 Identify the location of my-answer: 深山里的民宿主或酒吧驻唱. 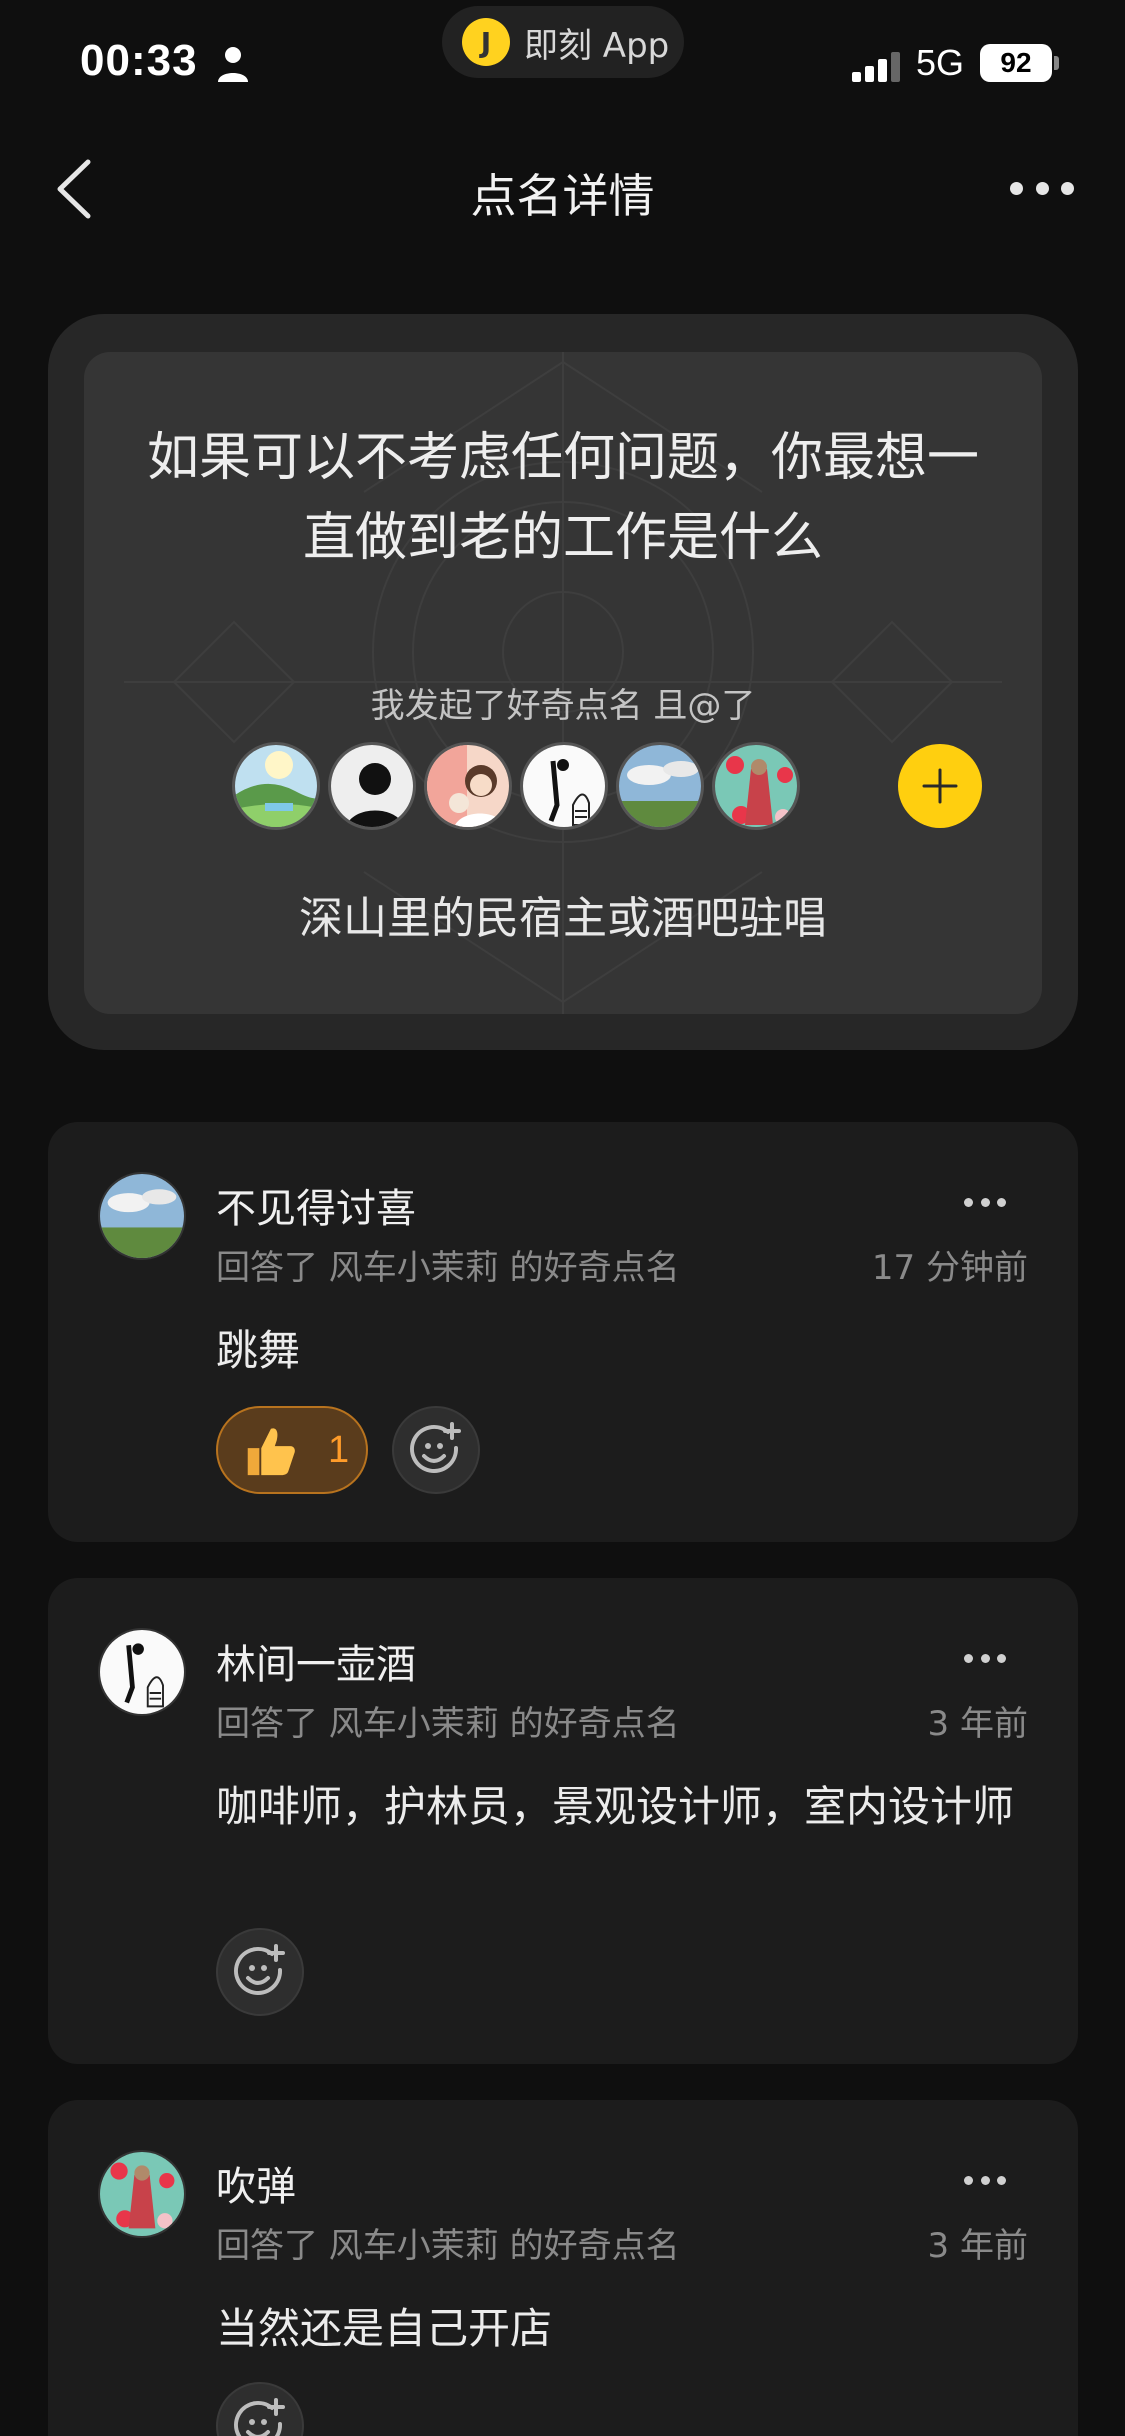
(563, 918).